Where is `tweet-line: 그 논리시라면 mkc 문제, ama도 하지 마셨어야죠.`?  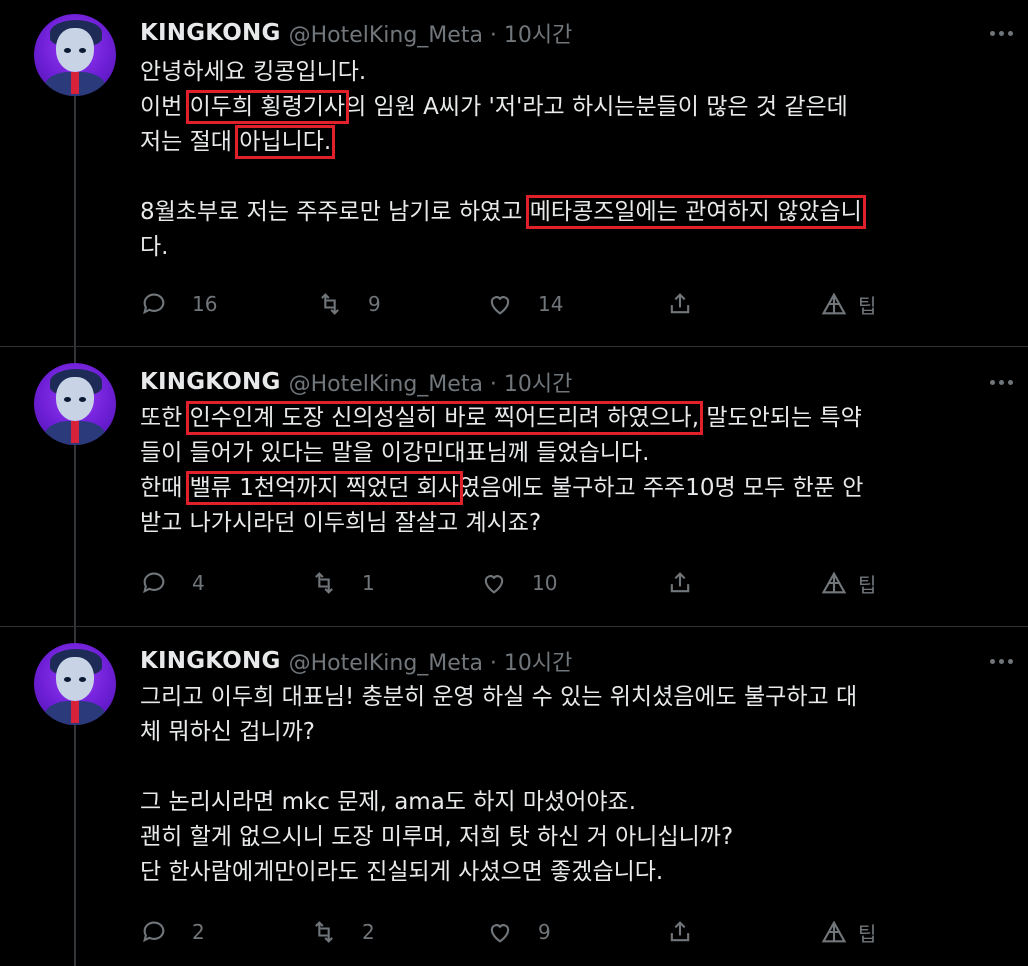 tweet-line: 그 논리시라면 mkc 문제, ama도 하지 마셨어야죠. is located at coordinates (580, 802).